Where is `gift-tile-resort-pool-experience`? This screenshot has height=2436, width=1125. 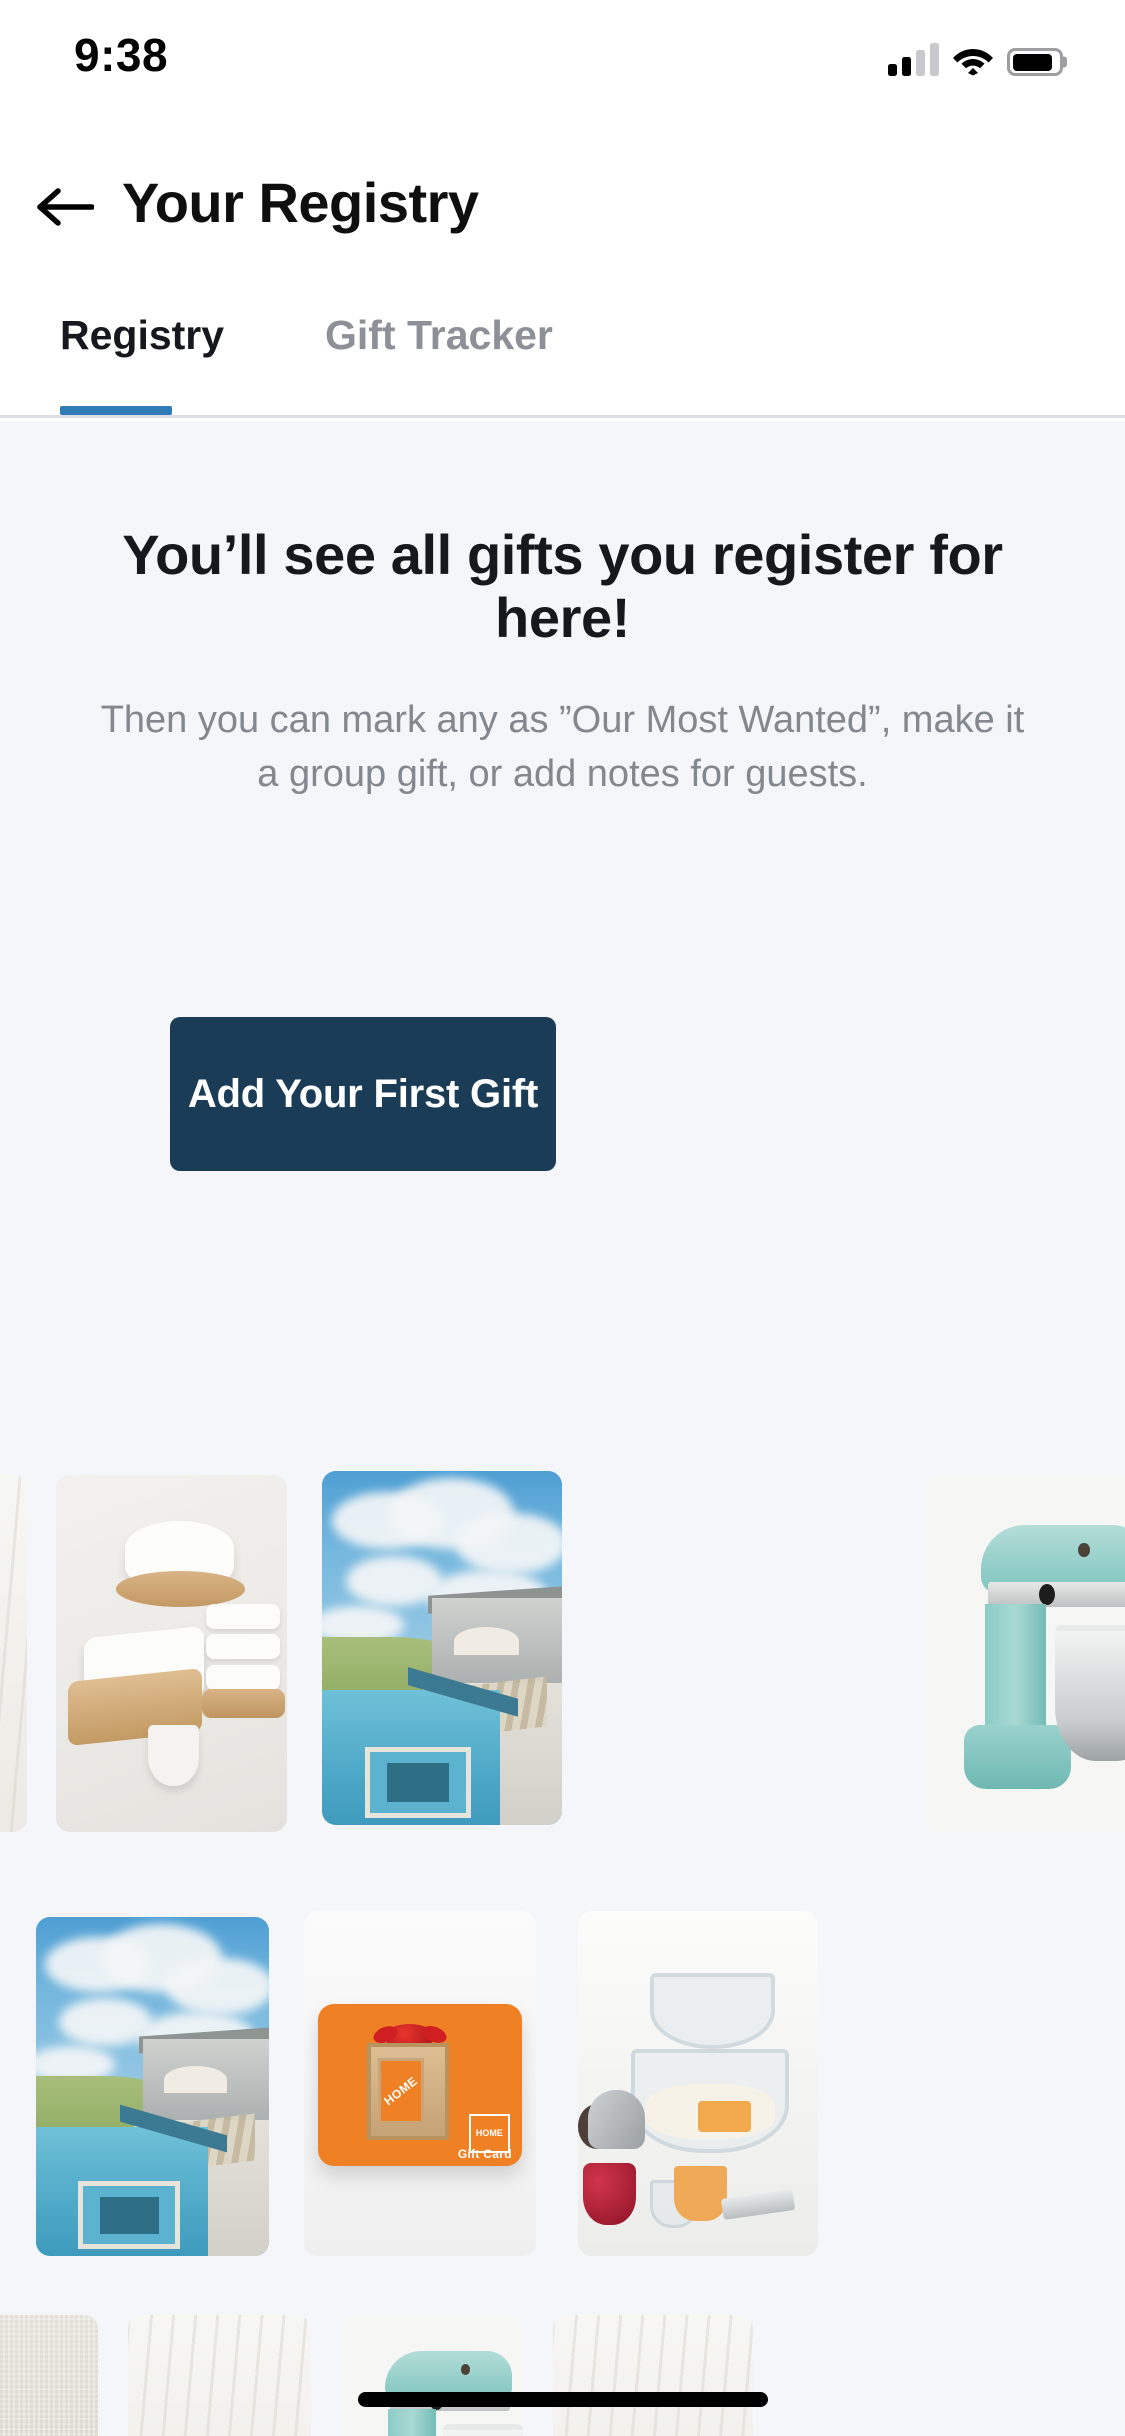 gift-tile-resort-pool-experience is located at coordinates (442, 1648).